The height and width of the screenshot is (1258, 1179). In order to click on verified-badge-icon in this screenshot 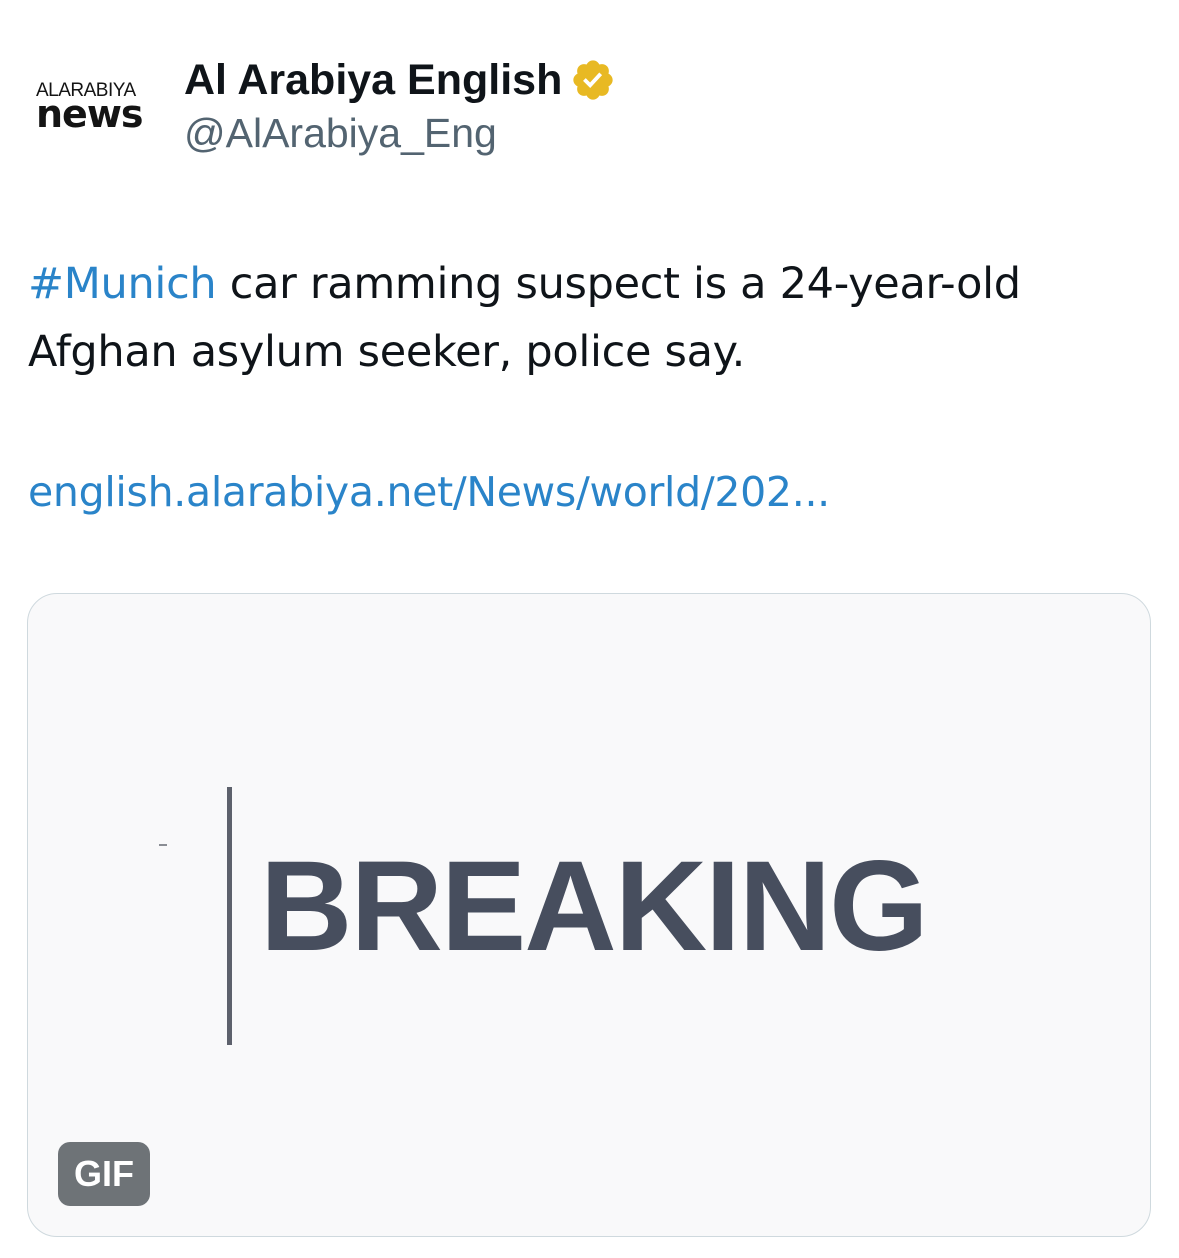, I will do `click(593, 80)`.